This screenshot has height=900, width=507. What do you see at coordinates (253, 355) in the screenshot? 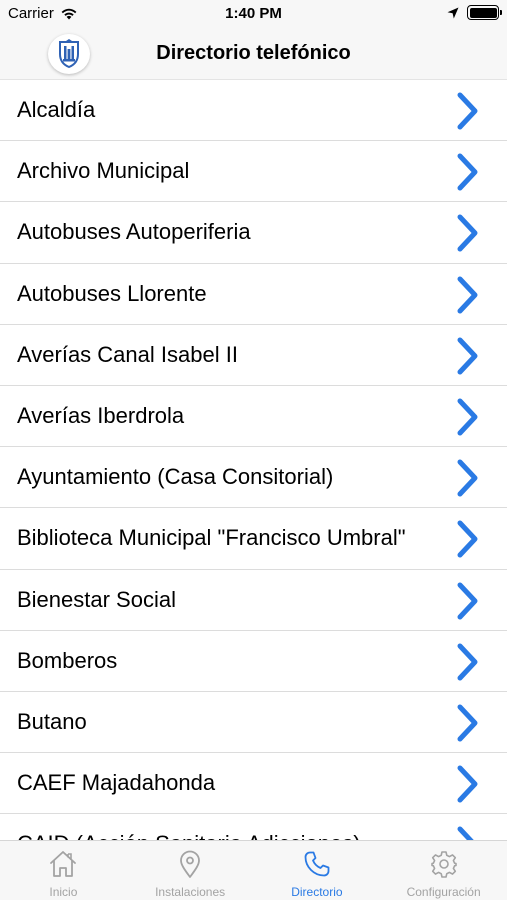
I see `list-item: Averías Canal Isabel II` at bounding box center [253, 355].